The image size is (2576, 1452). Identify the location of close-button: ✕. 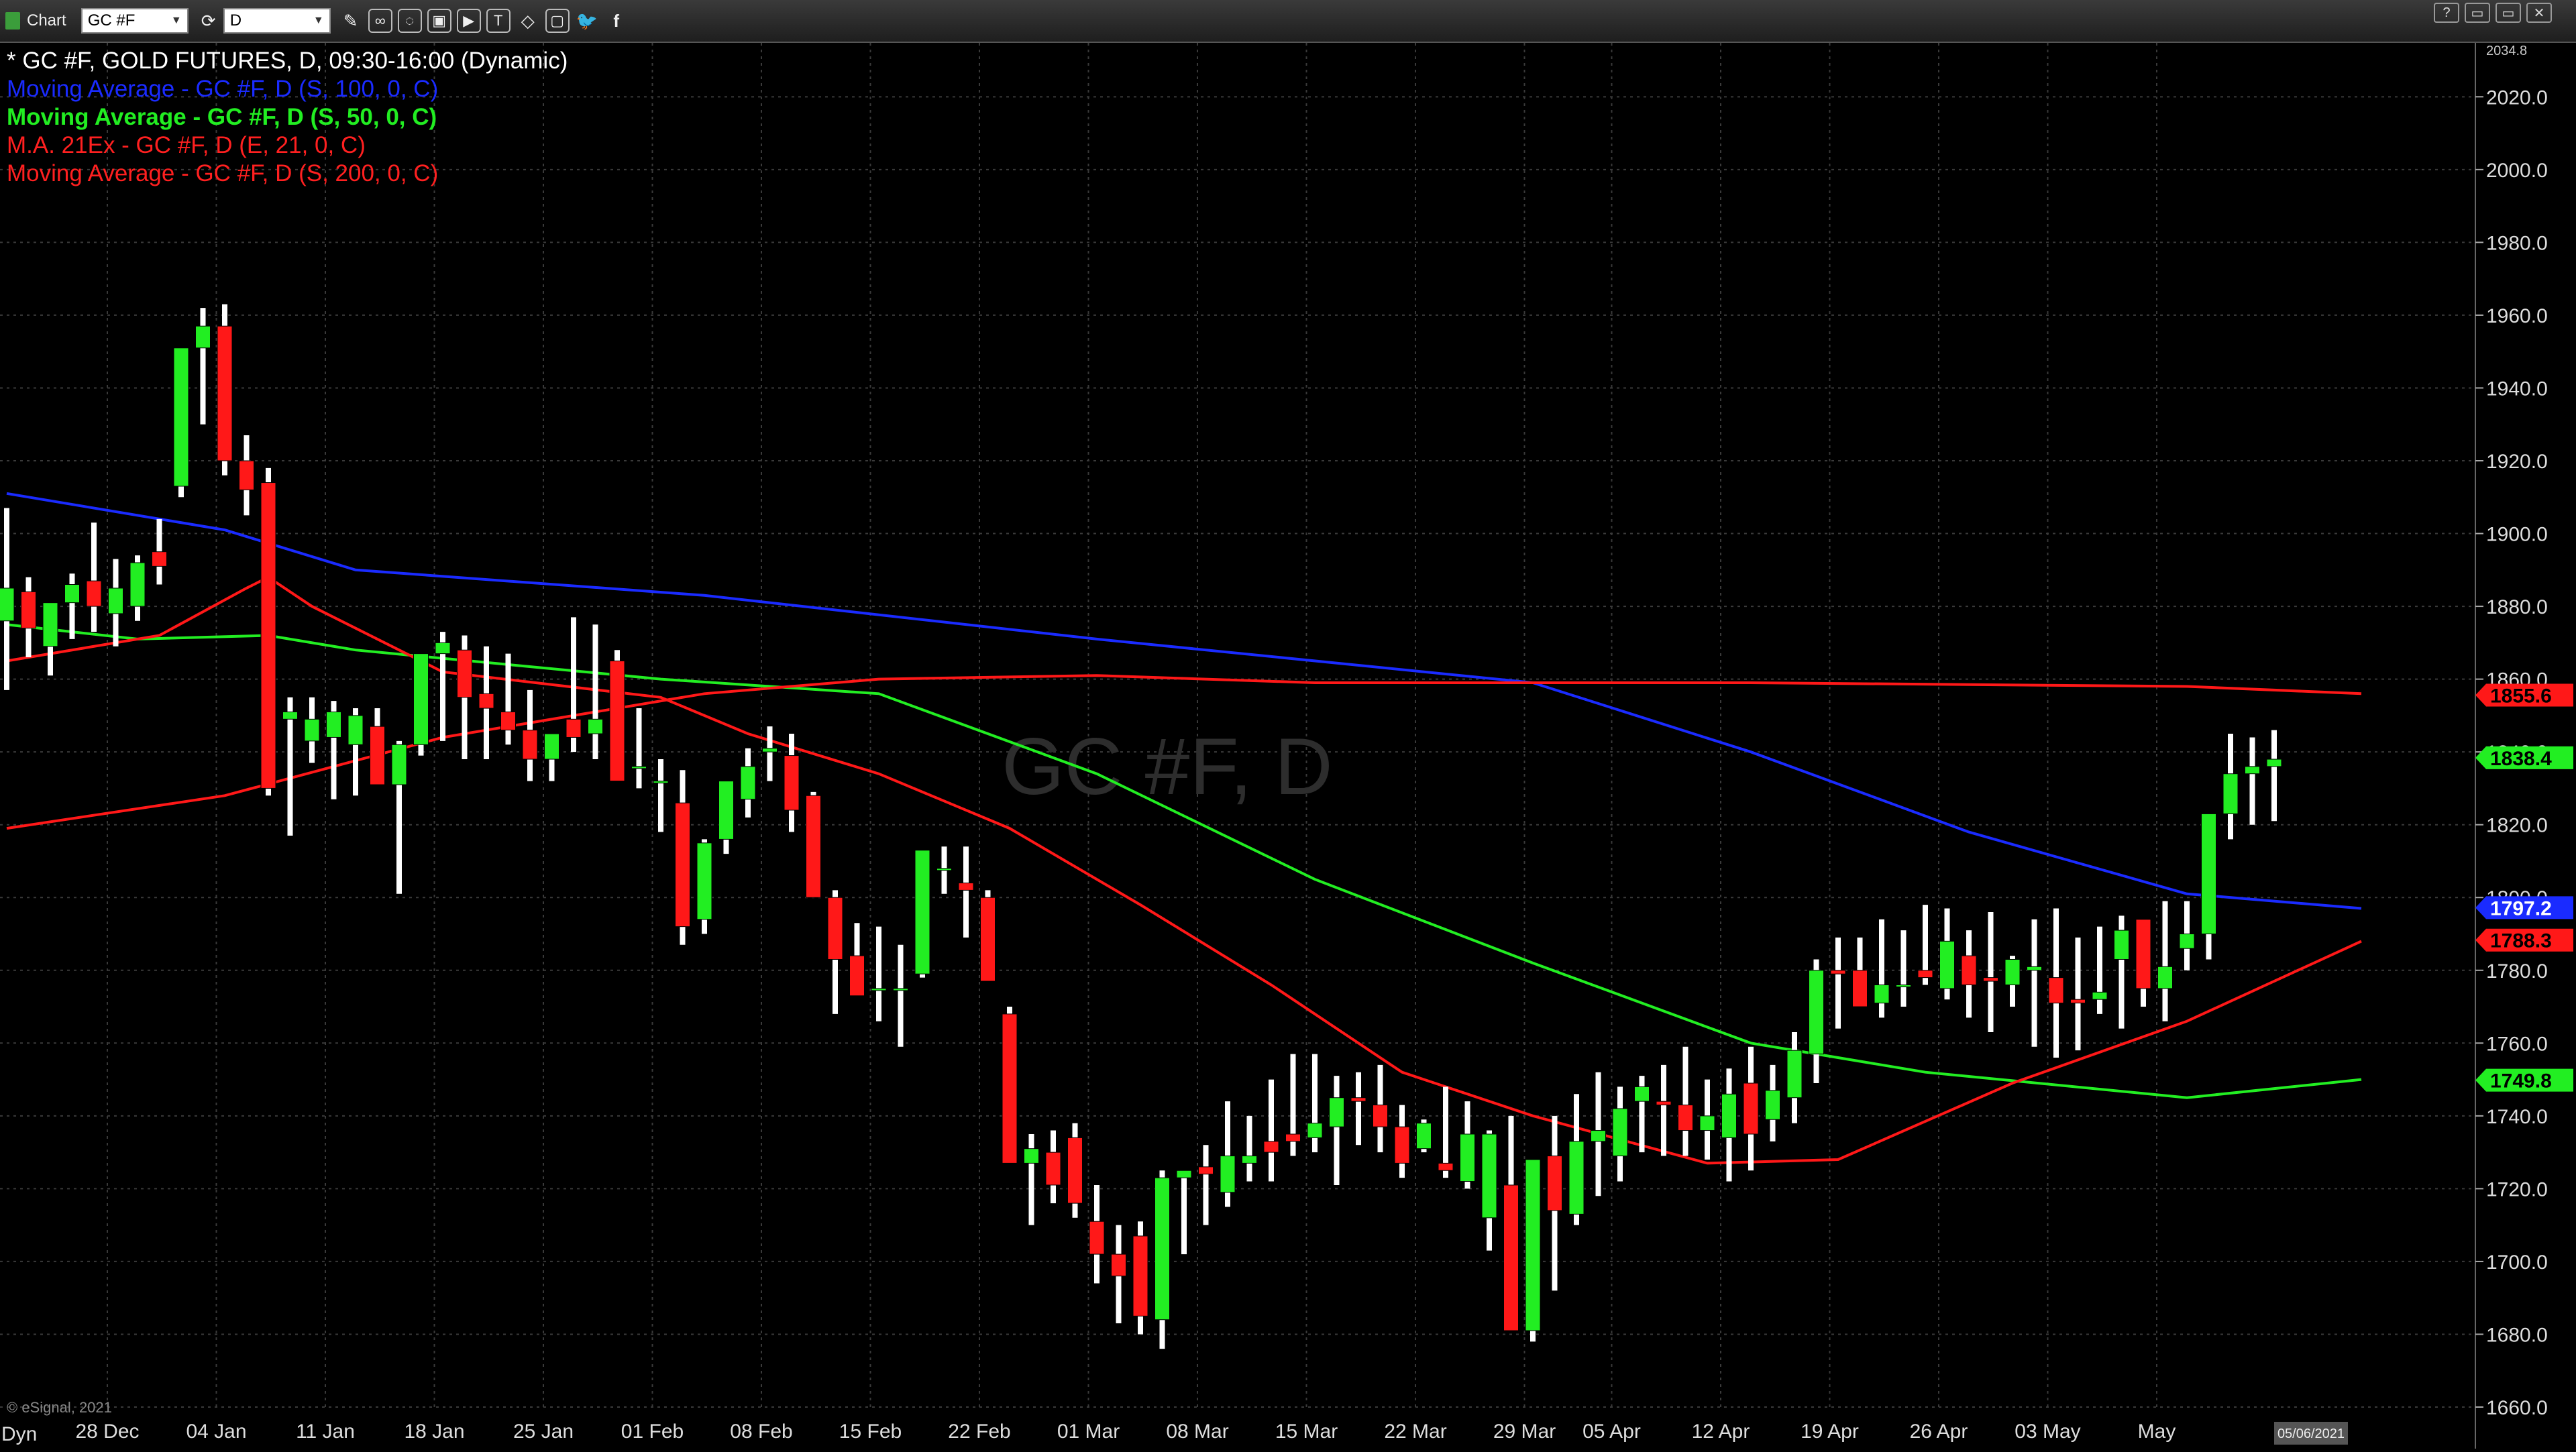
(2539, 13).